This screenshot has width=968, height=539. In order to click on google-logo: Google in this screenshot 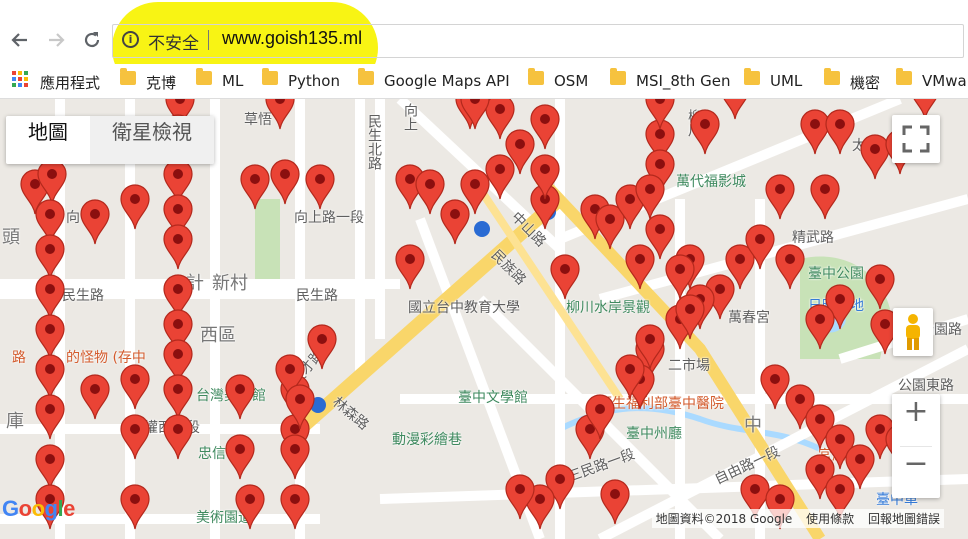, I will do `click(38, 508)`.